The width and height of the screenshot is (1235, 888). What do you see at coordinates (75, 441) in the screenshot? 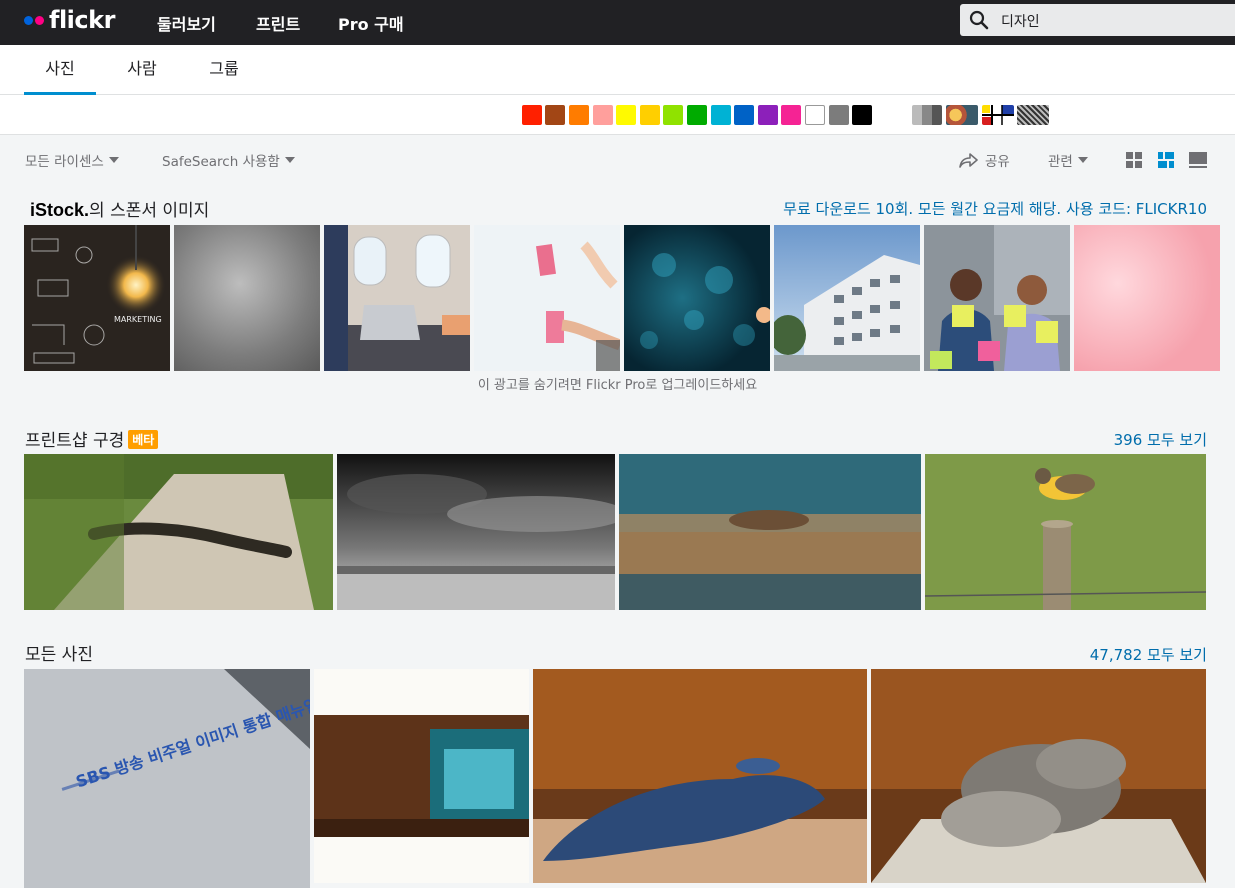
I see `printshop-title: 프린트샵 구경` at bounding box center [75, 441].